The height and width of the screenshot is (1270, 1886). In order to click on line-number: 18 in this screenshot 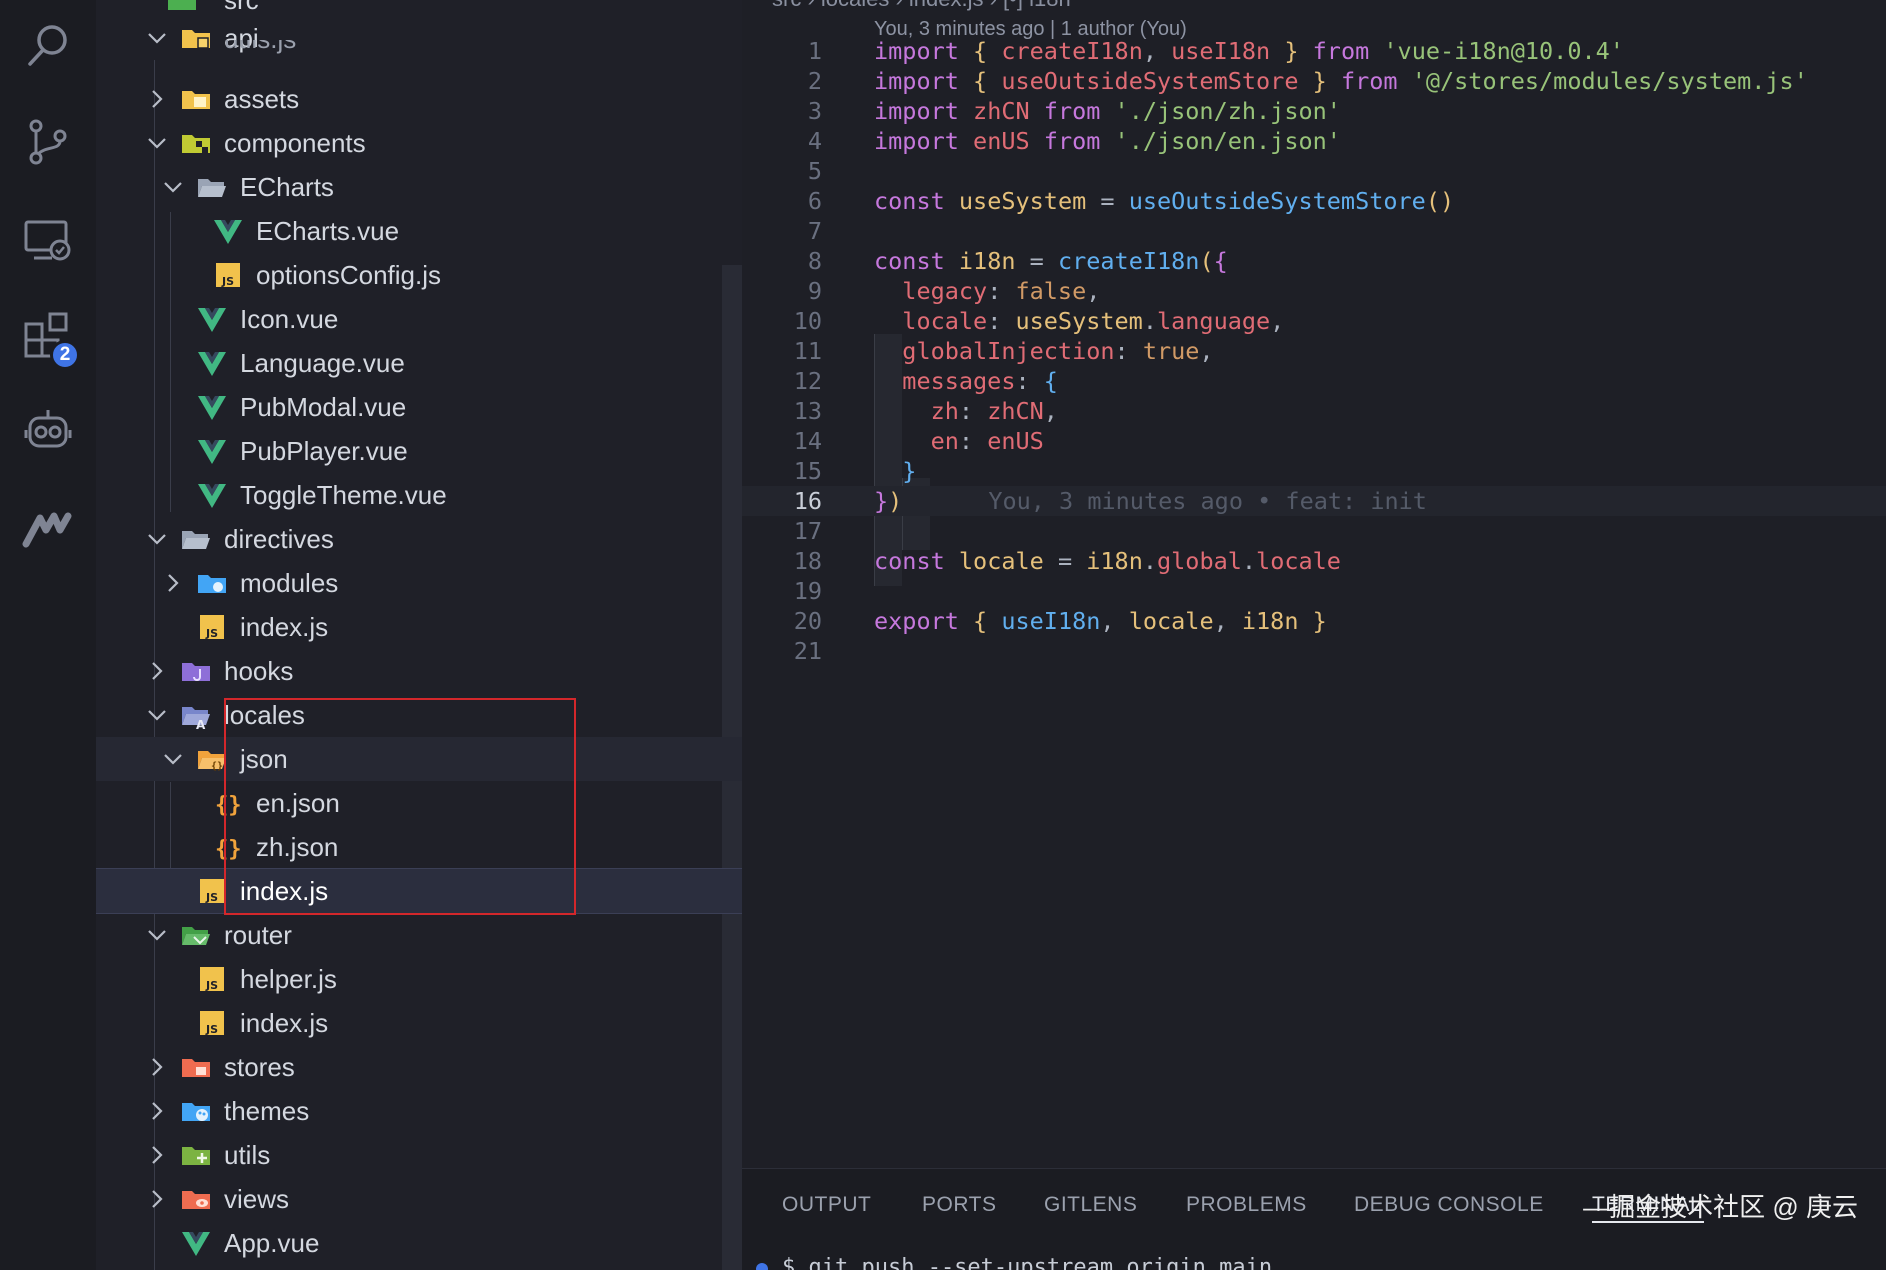, I will do `click(807, 561)`.